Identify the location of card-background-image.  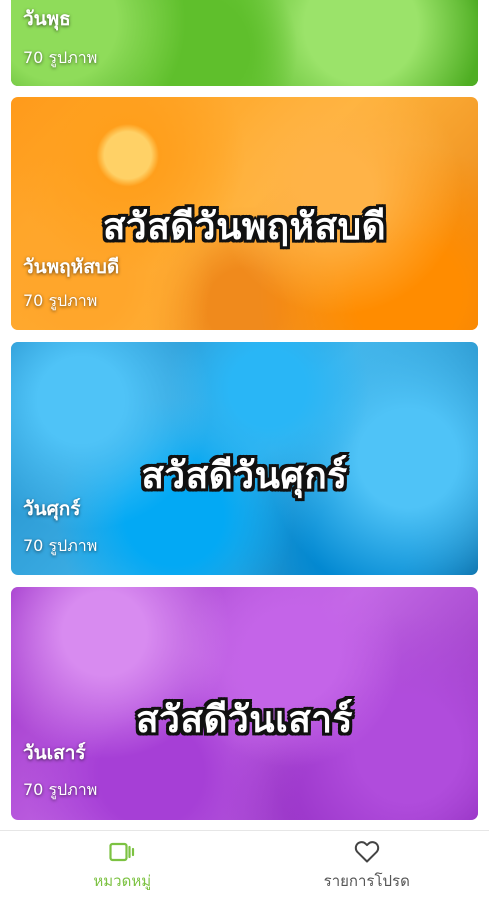
(244, 43).